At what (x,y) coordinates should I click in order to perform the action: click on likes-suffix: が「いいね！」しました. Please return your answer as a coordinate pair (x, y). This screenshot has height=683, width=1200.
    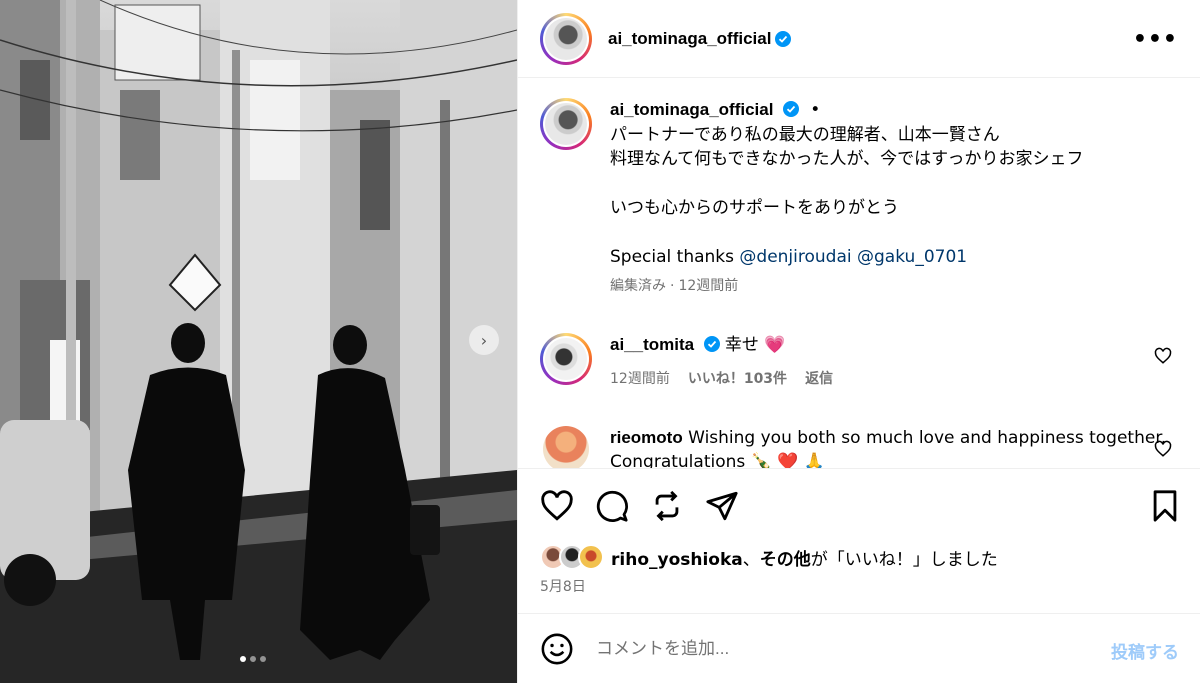
    Looking at the image, I should click on (904, 559).